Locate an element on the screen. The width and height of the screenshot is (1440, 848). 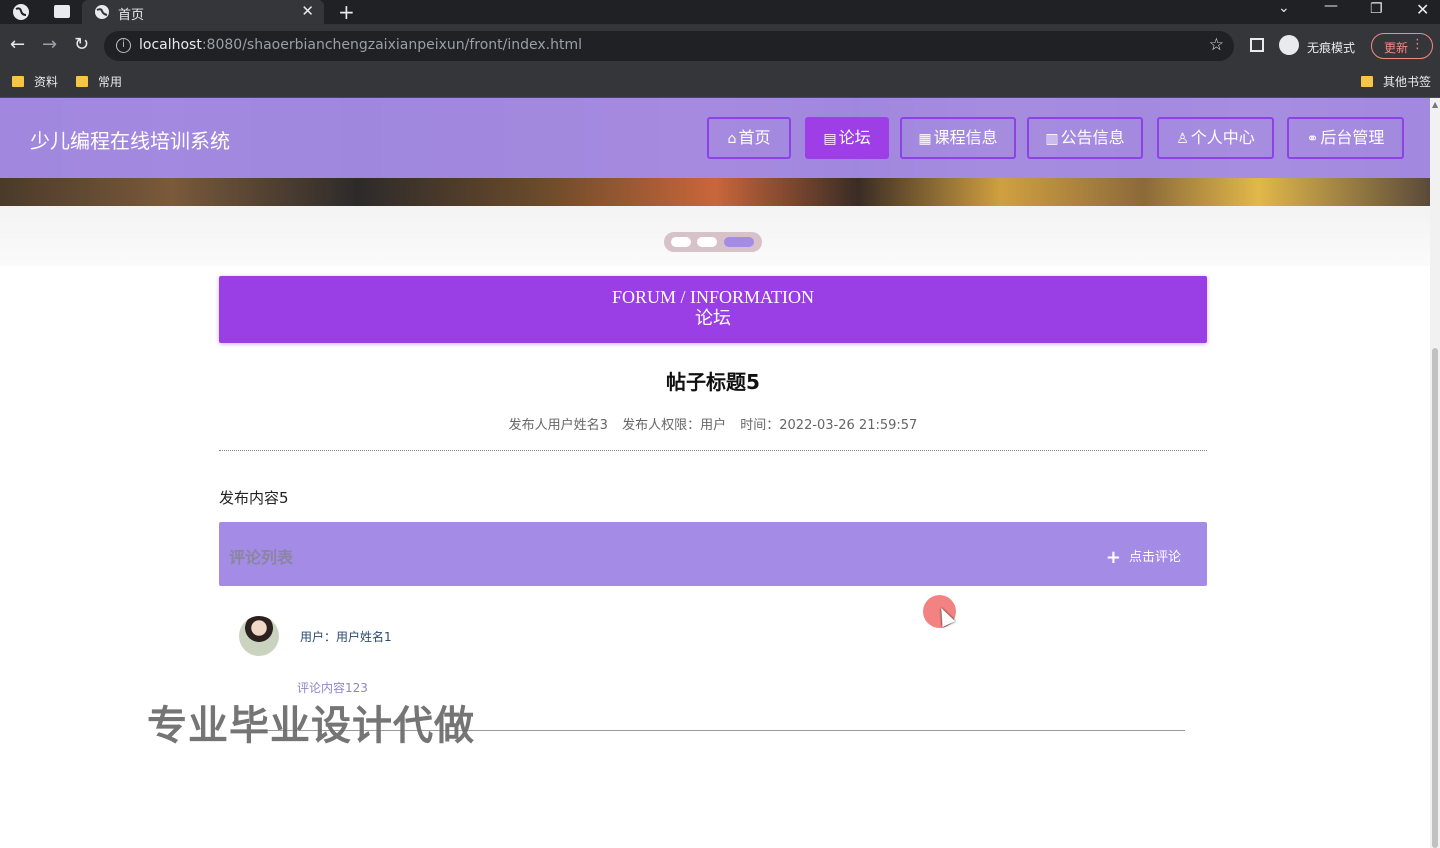
back-icon: ← is located at coordinates (17, 44).